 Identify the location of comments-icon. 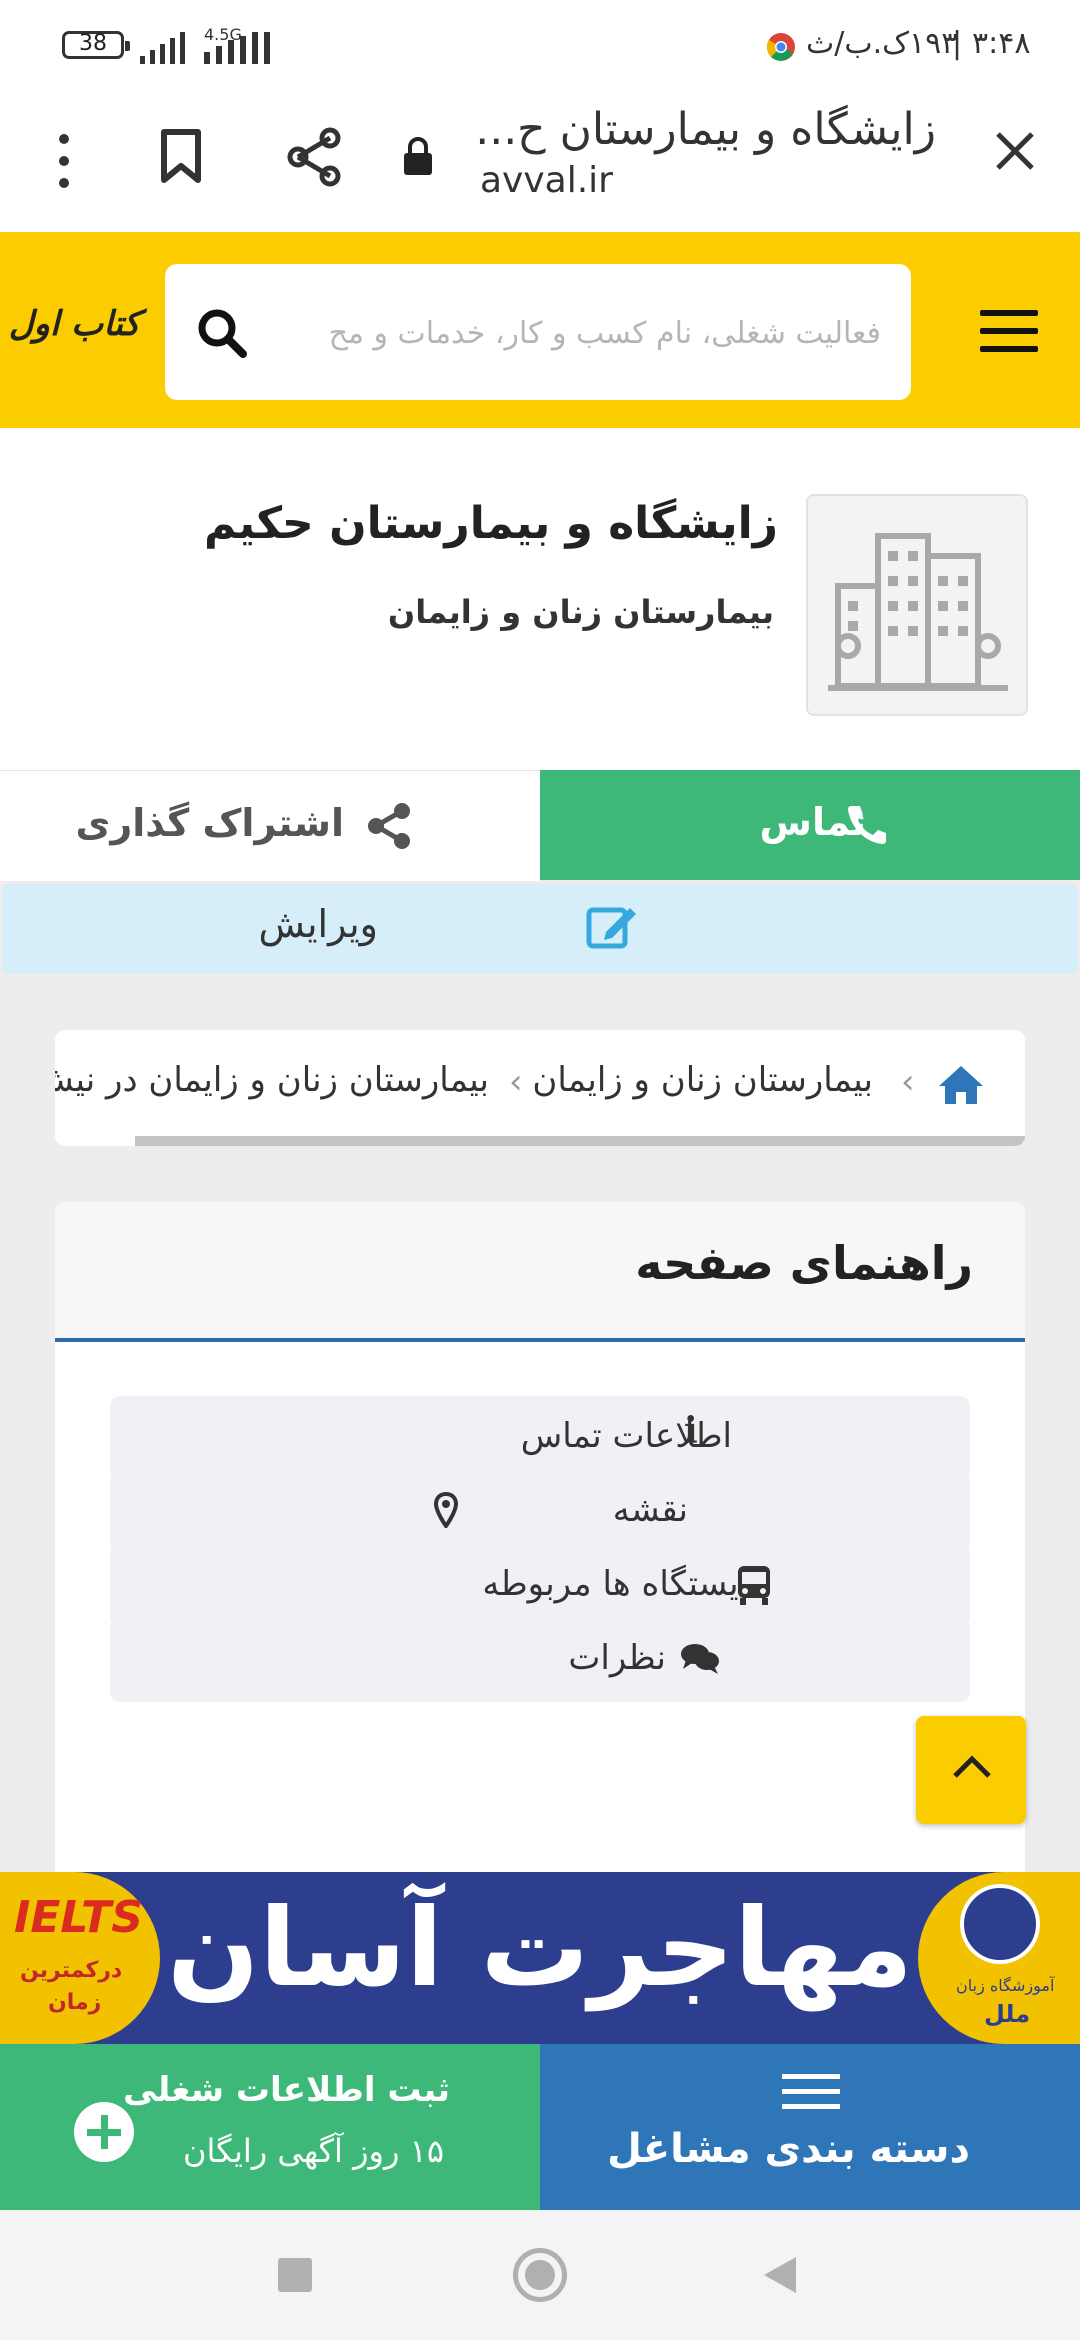
(700, 1659).